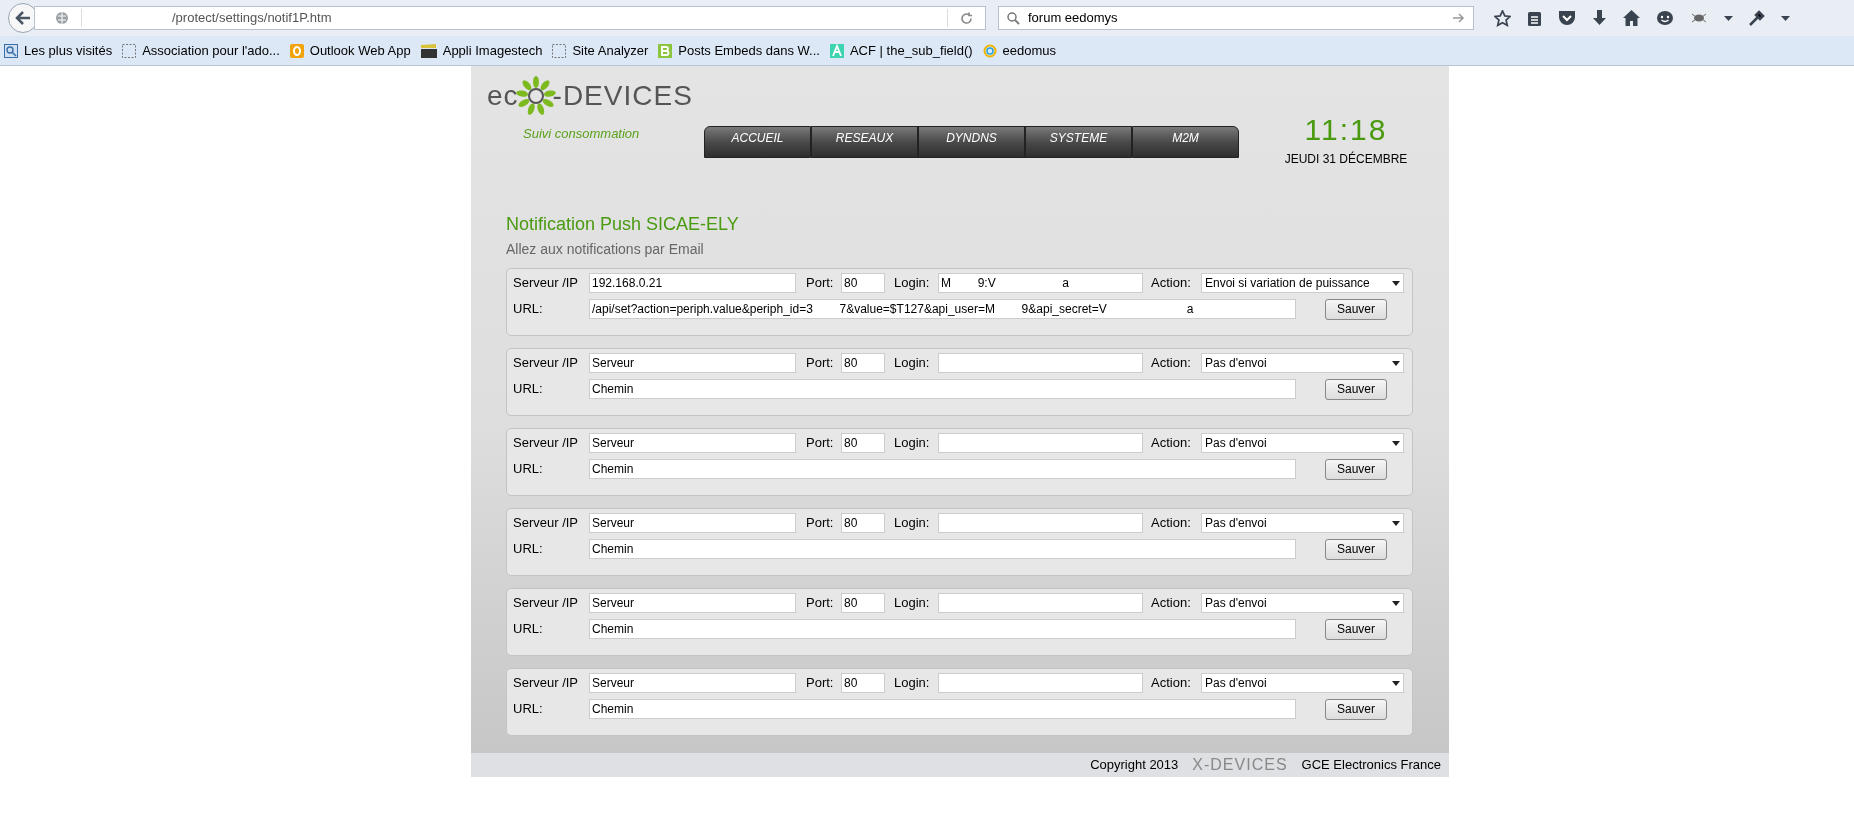 The width and height of the screenshot is (1854, 819). I want to click on nav-tab: ACCUEIL, so click(757, 142).